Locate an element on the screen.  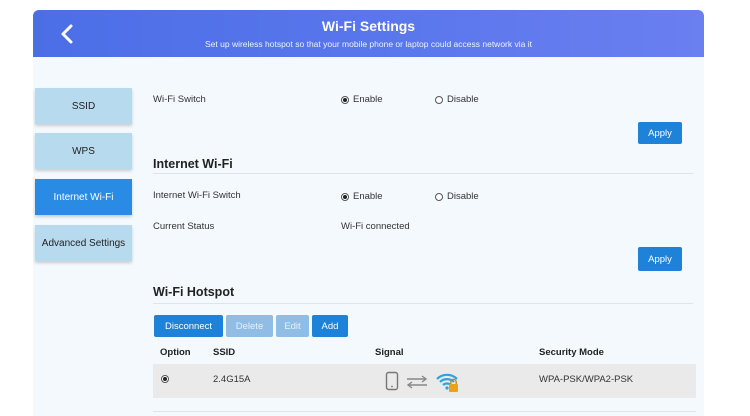
sidebar-item-advanced-settings: Advanced Settings is located at coordinates (83, 243).